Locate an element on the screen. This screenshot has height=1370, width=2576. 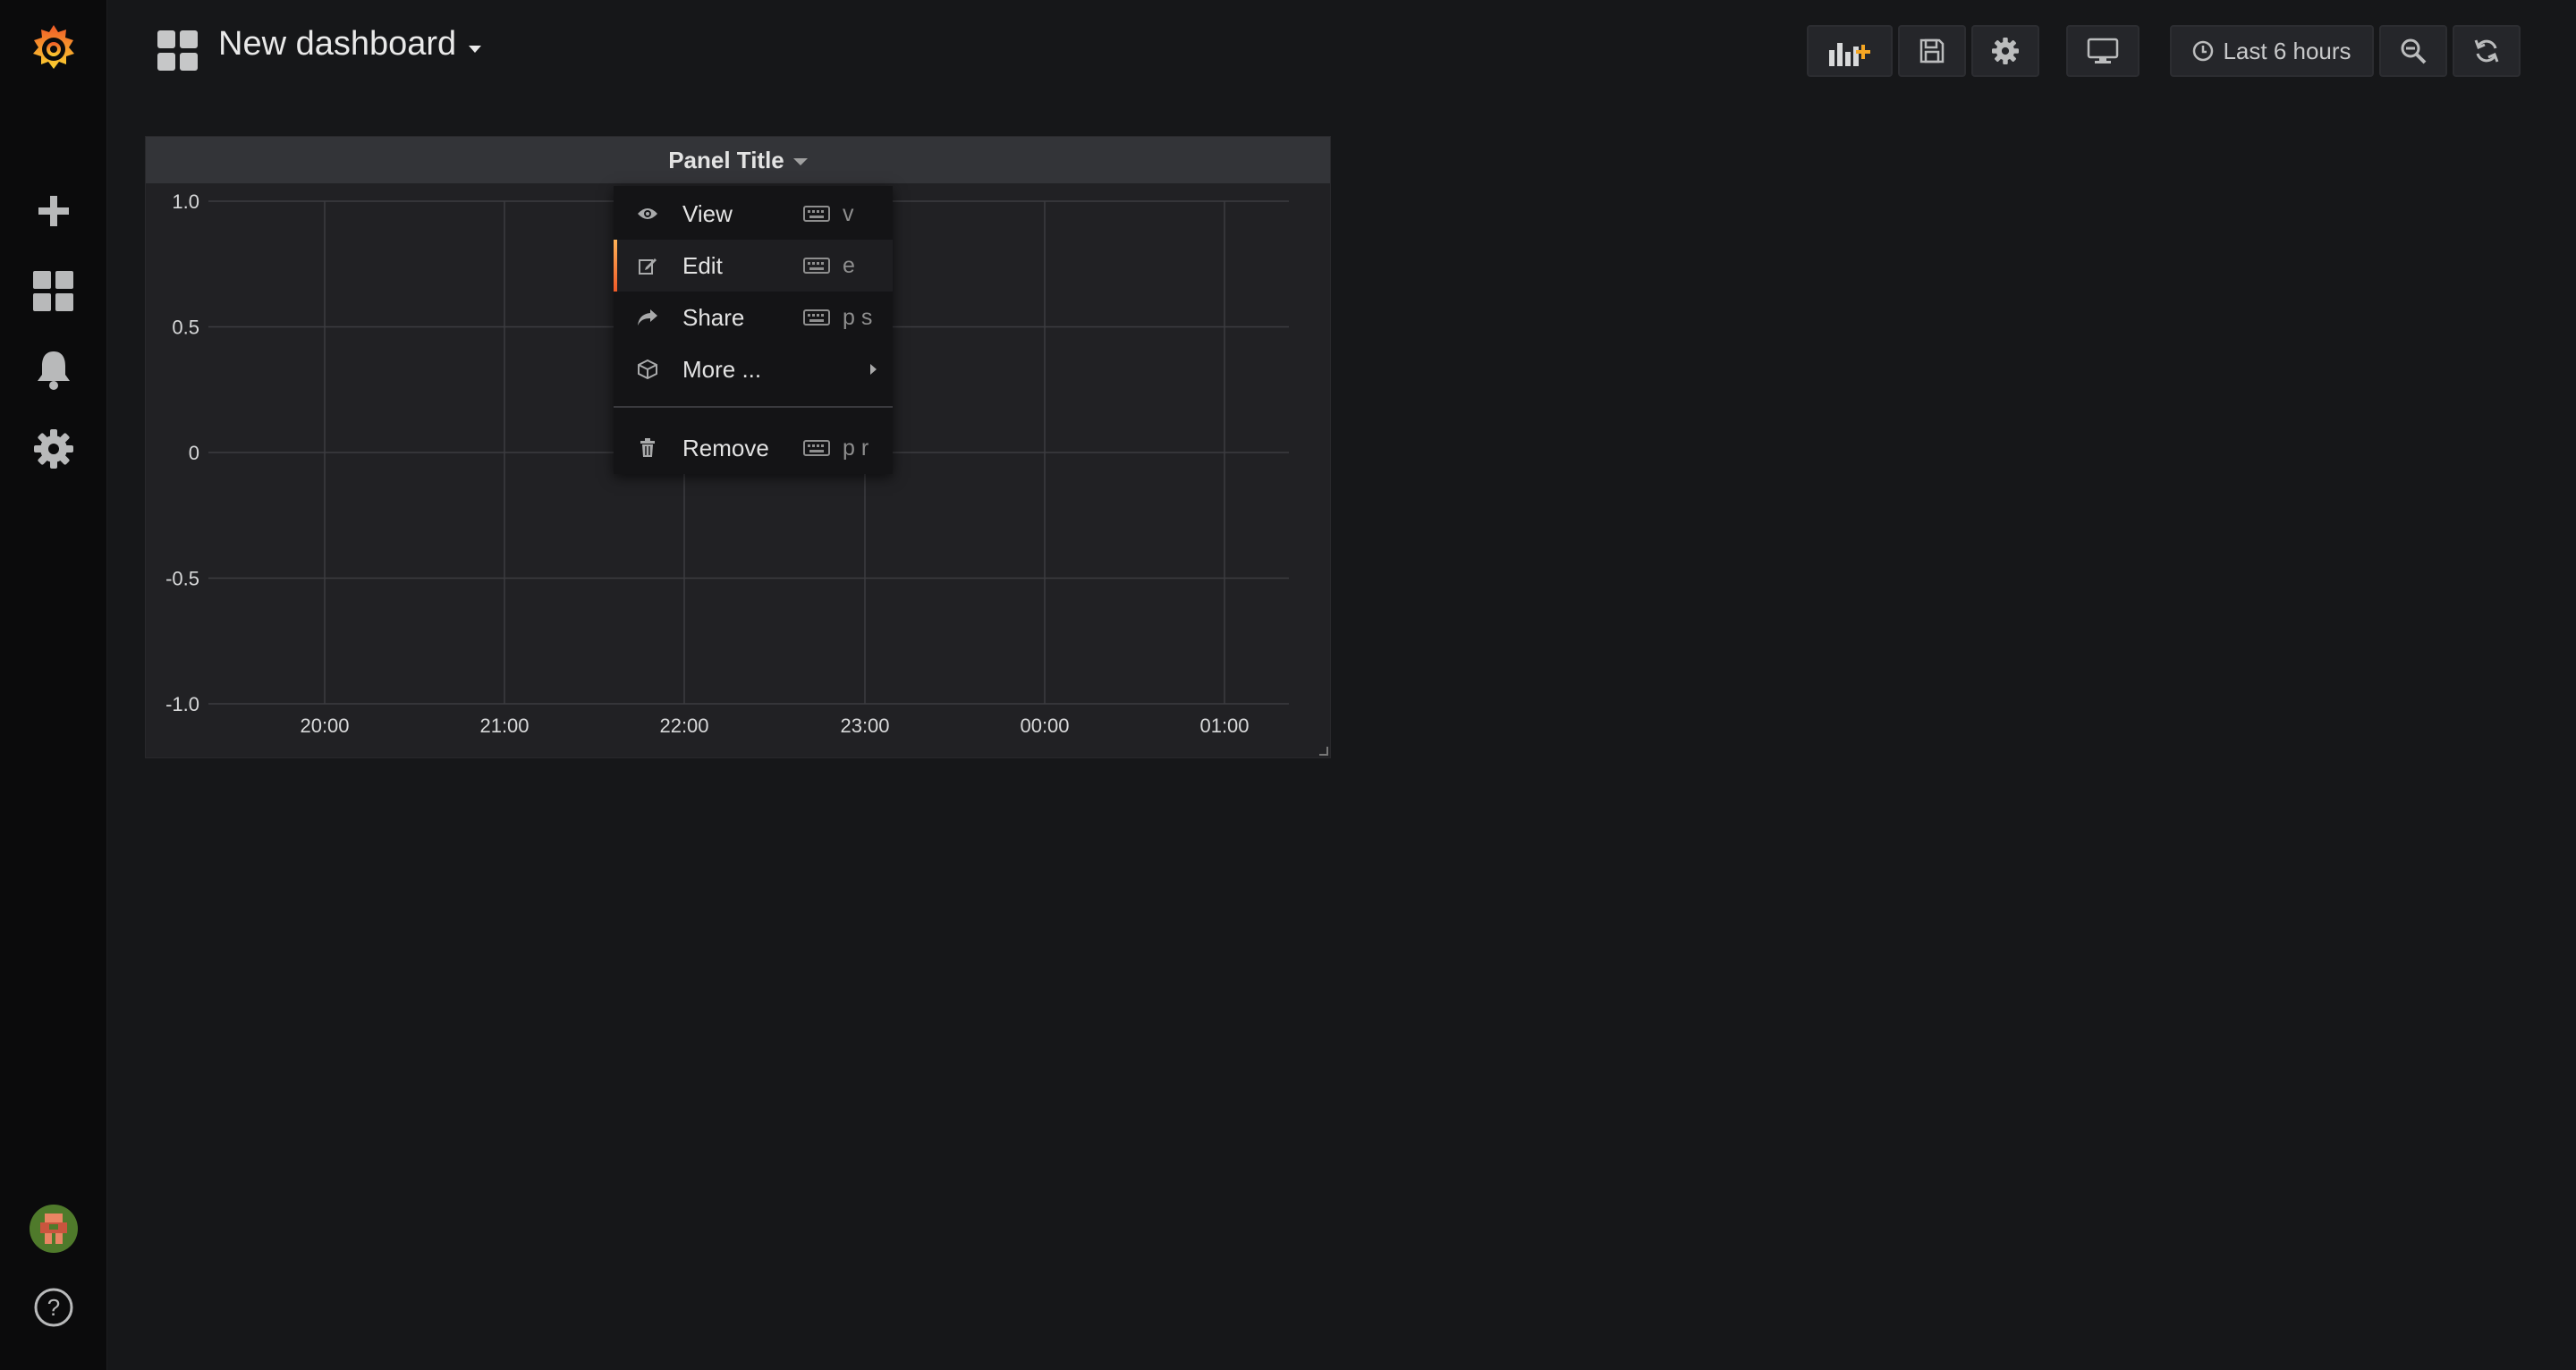
edit-icon is located at coordinates (647, 265).